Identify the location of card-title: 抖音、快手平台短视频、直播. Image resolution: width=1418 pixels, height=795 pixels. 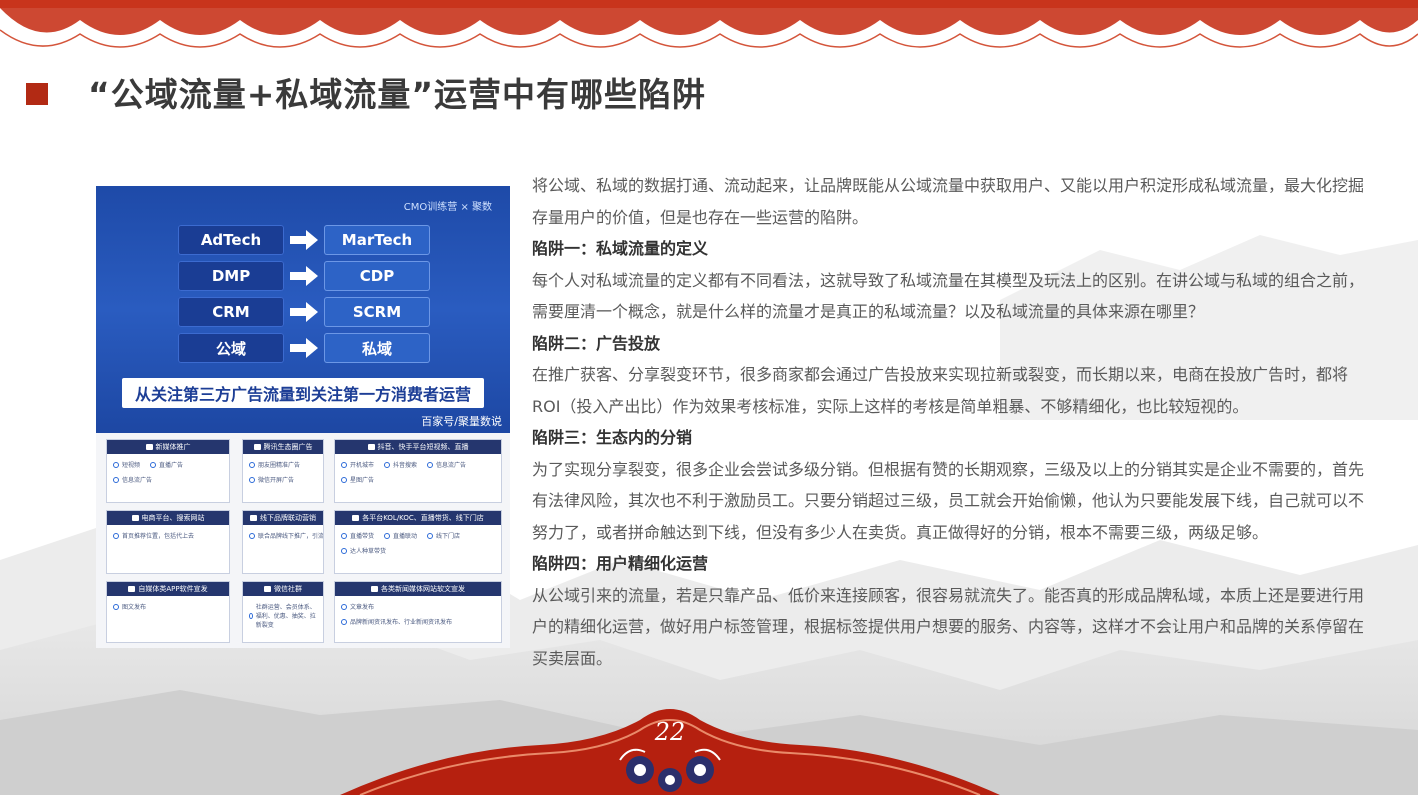
(423, 447).